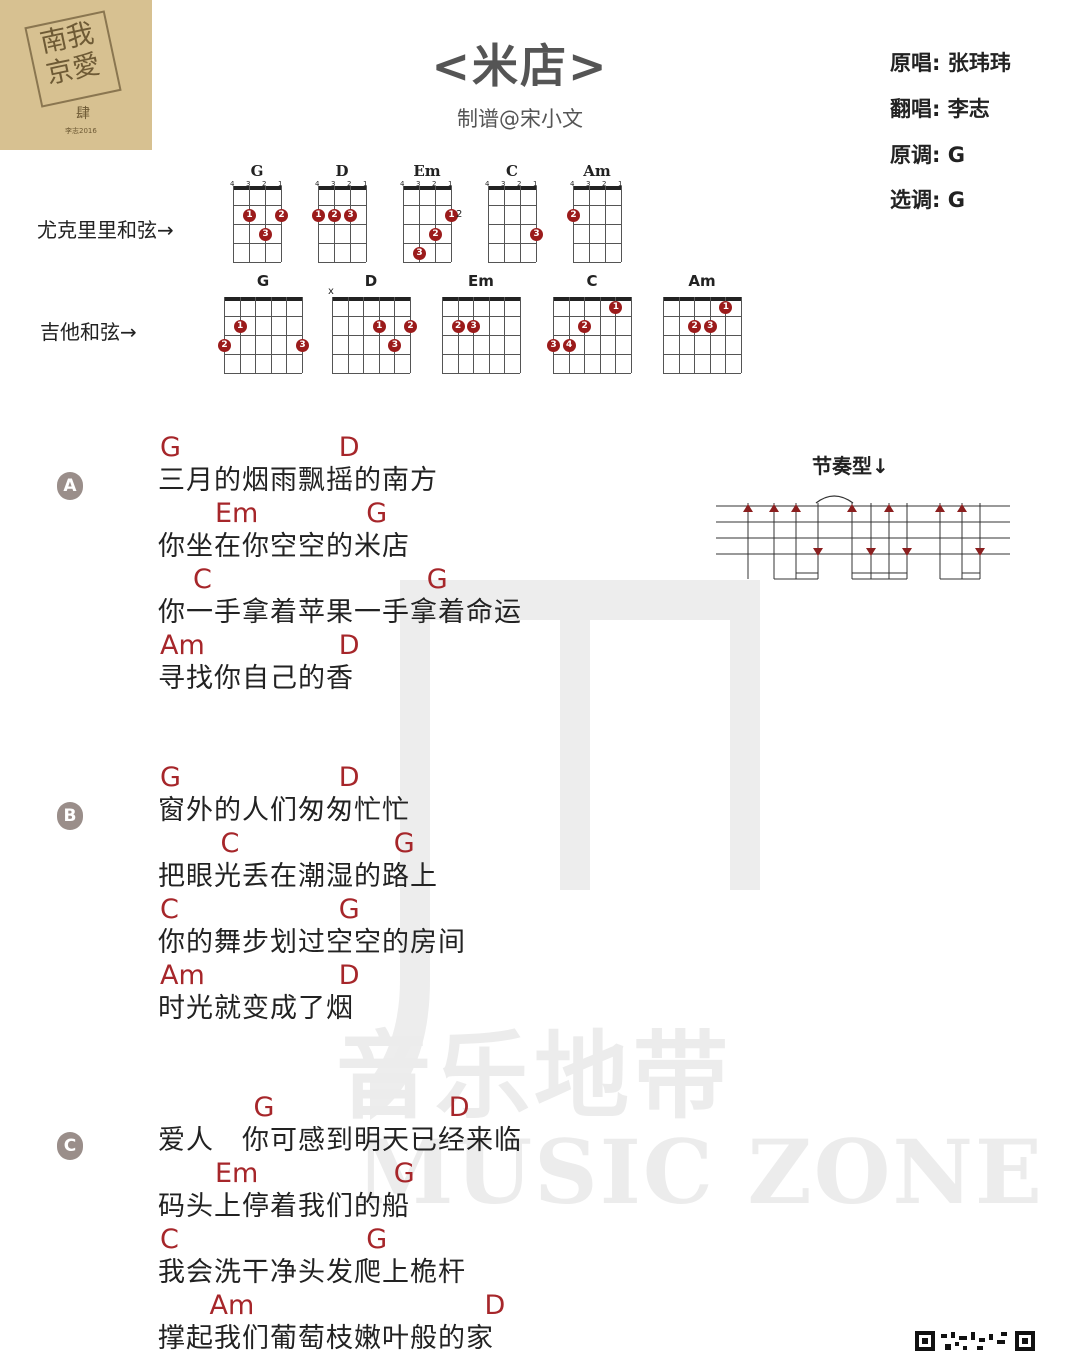  I want to click on lyric-line: 窗外的人们匆匆忙忙, so click(284, 810).